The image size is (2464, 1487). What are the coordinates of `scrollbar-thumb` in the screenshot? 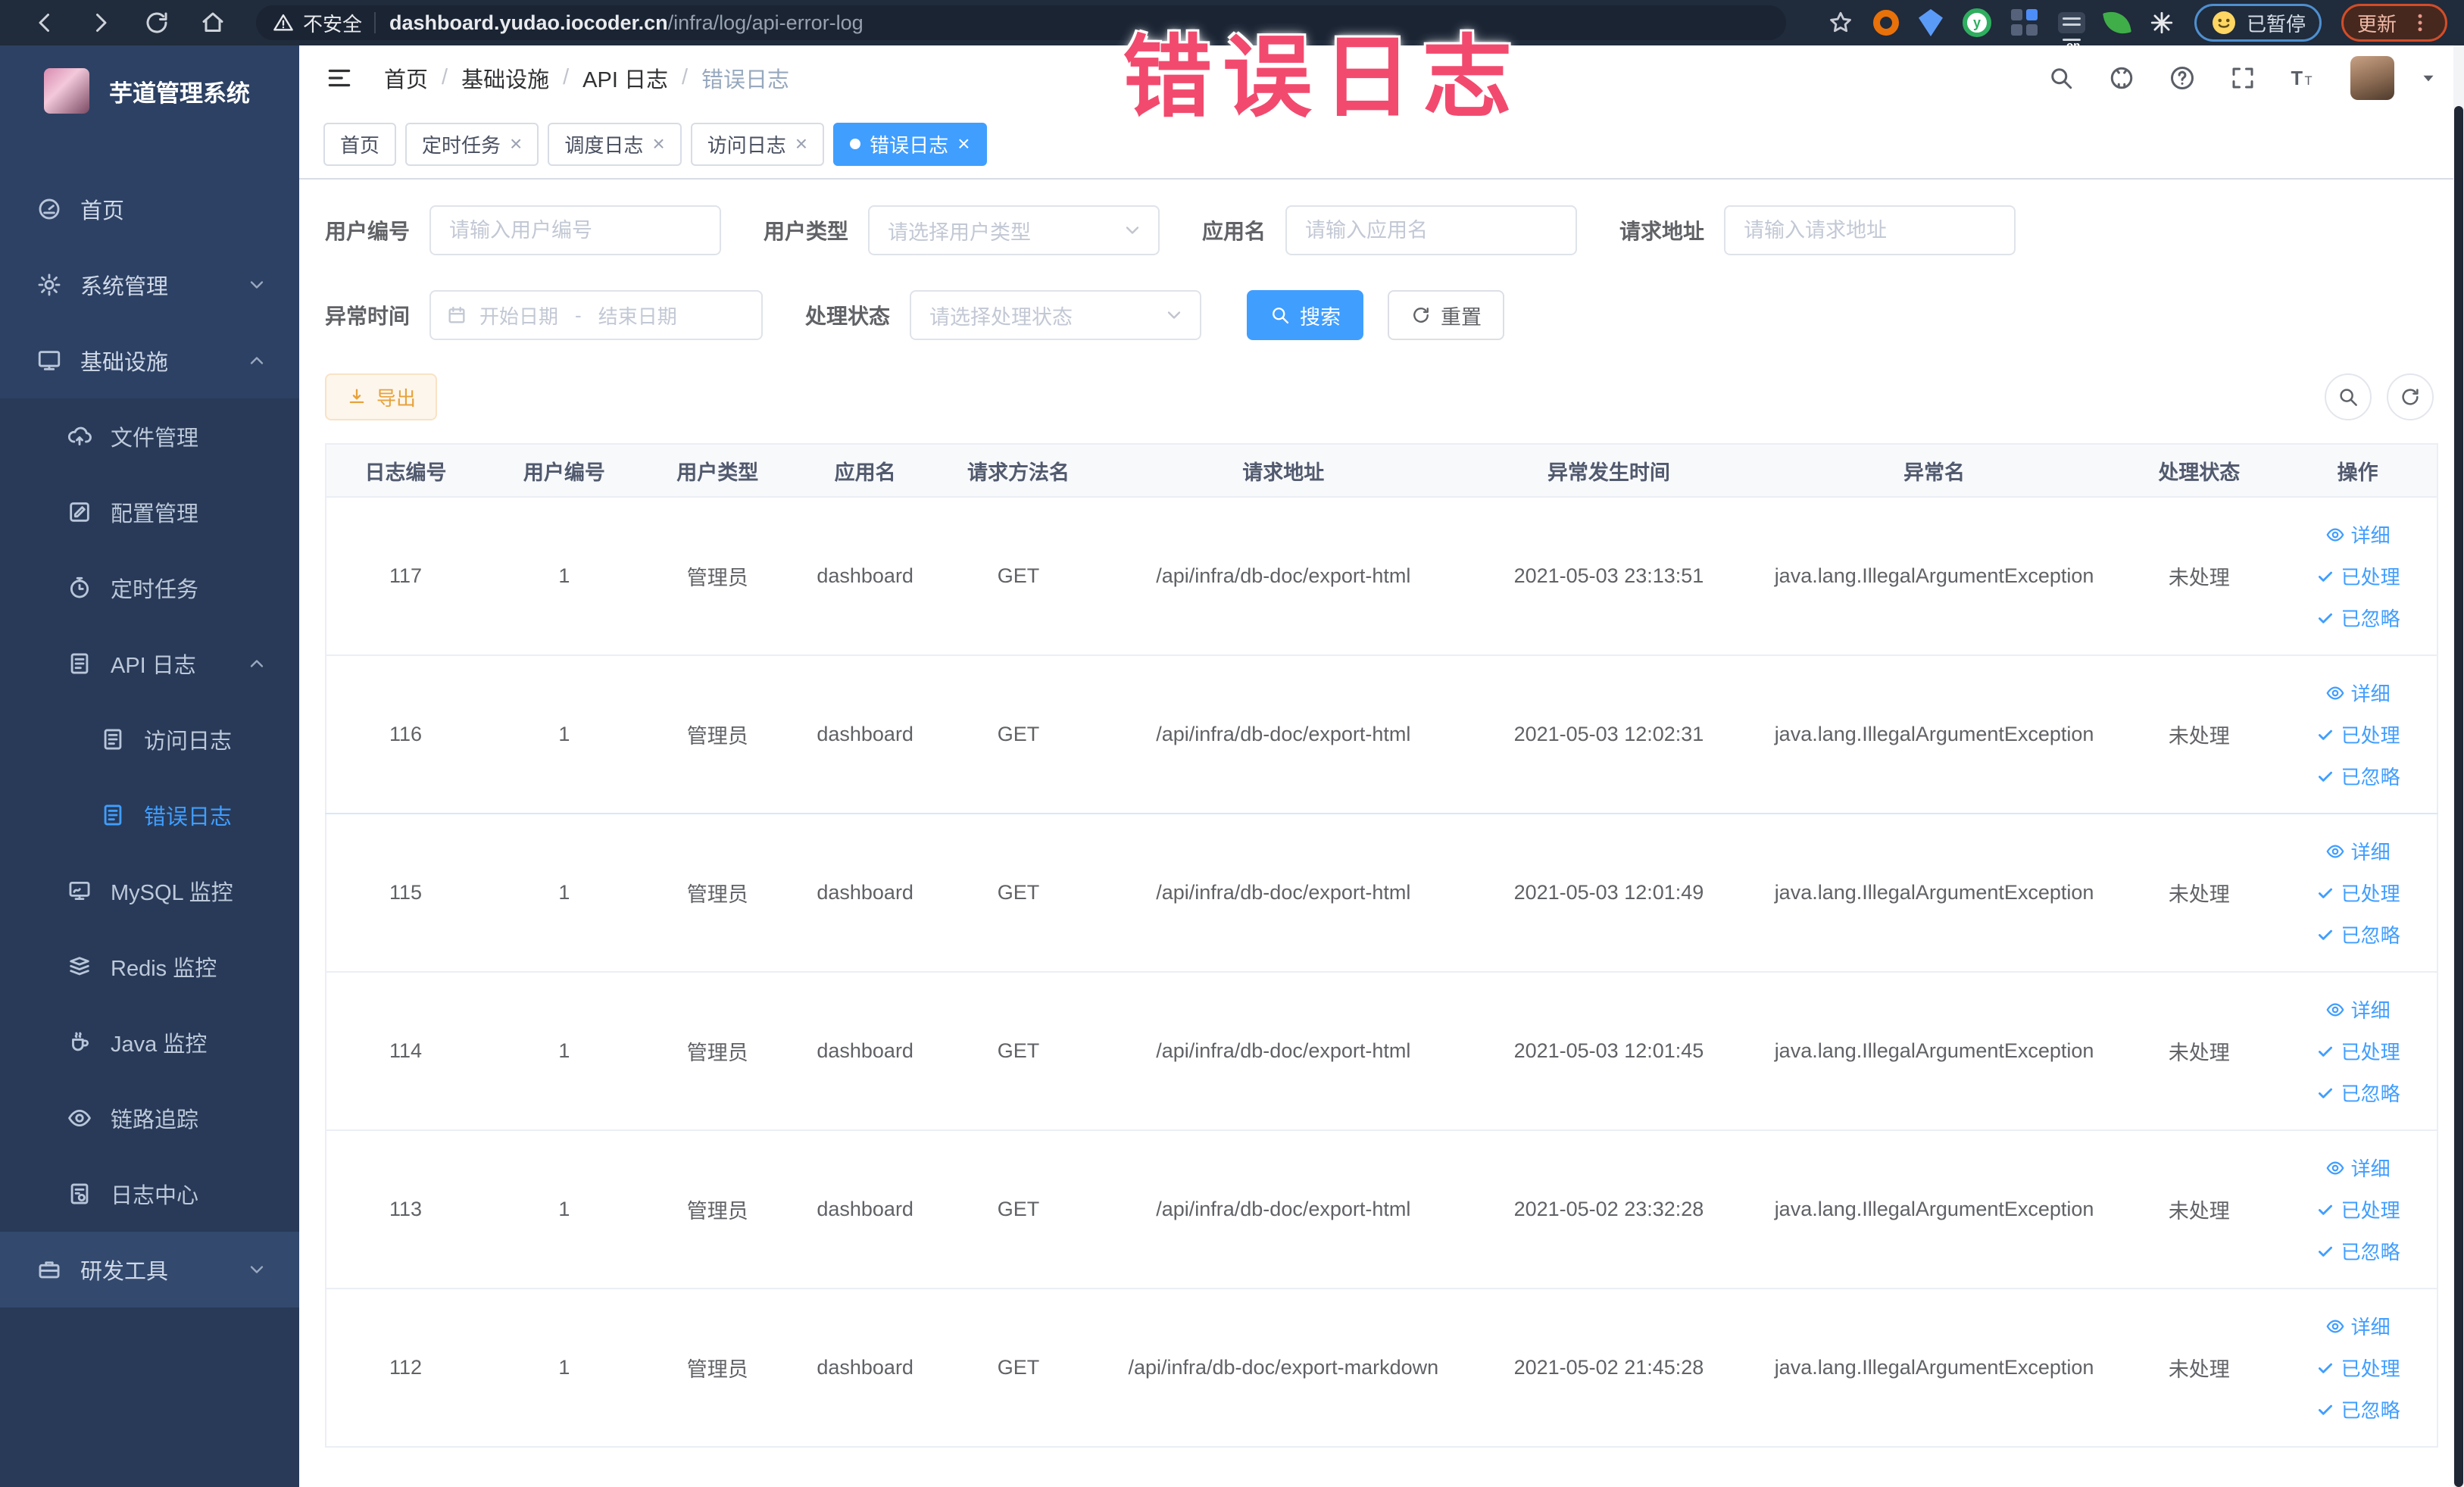 It's located at (2458, 796).